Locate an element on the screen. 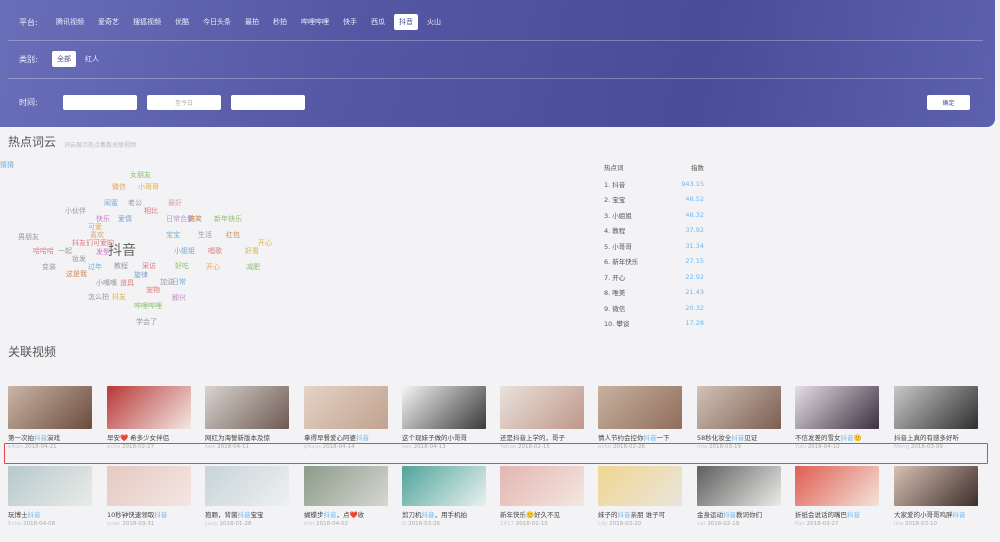 The width and height of the screenshot is (1000, 542). hot-word-row: 10. 攀谈 17.28 is located at coordinates (654, 324).